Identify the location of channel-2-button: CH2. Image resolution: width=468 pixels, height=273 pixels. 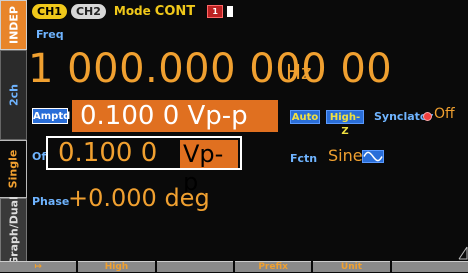
(88, 11).